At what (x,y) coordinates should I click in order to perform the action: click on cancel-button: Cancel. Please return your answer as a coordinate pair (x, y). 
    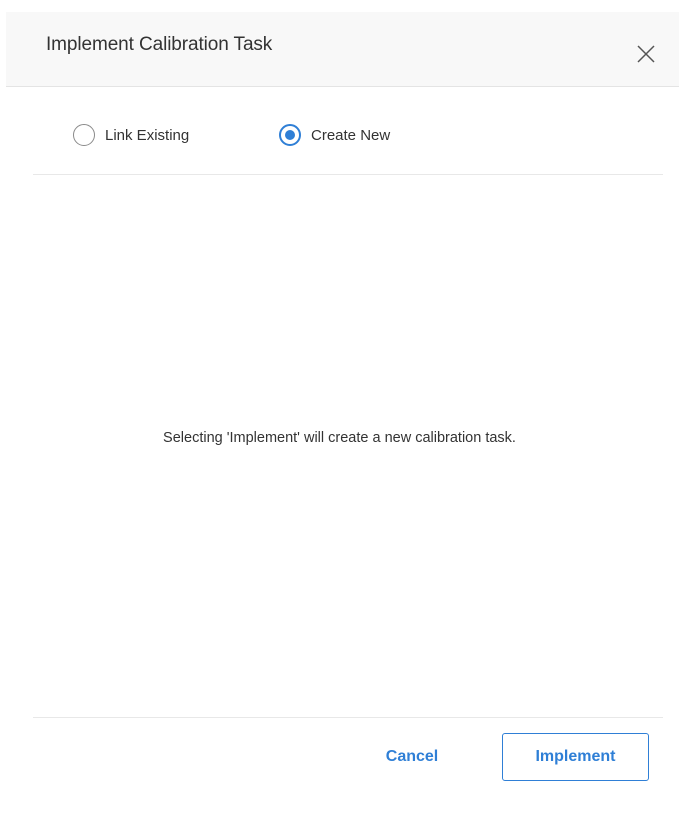
    Looking at the image, I should click on (412, 757).